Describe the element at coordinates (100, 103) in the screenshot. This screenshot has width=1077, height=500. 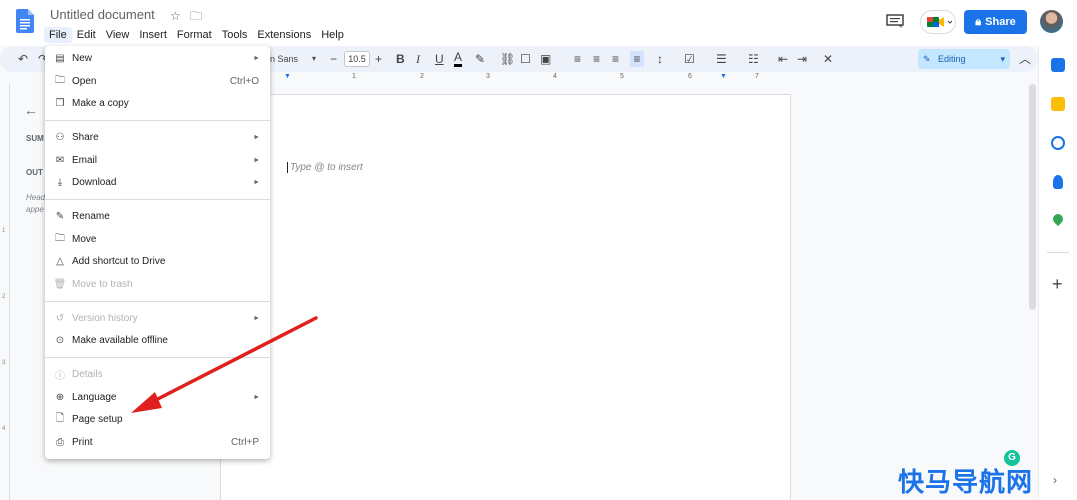
I see `menu-item-label: Make a copy` at that location.